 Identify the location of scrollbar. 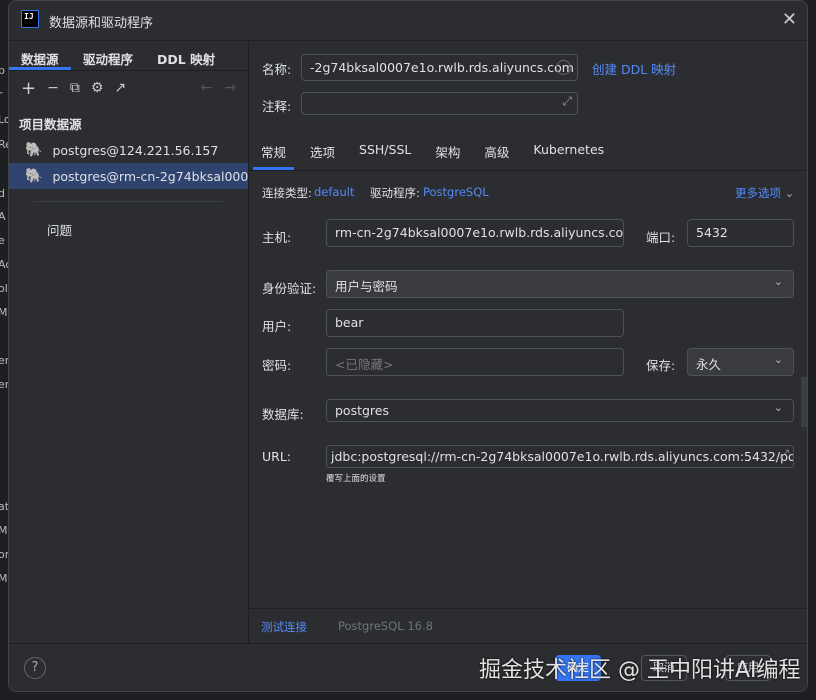
(804, 402).